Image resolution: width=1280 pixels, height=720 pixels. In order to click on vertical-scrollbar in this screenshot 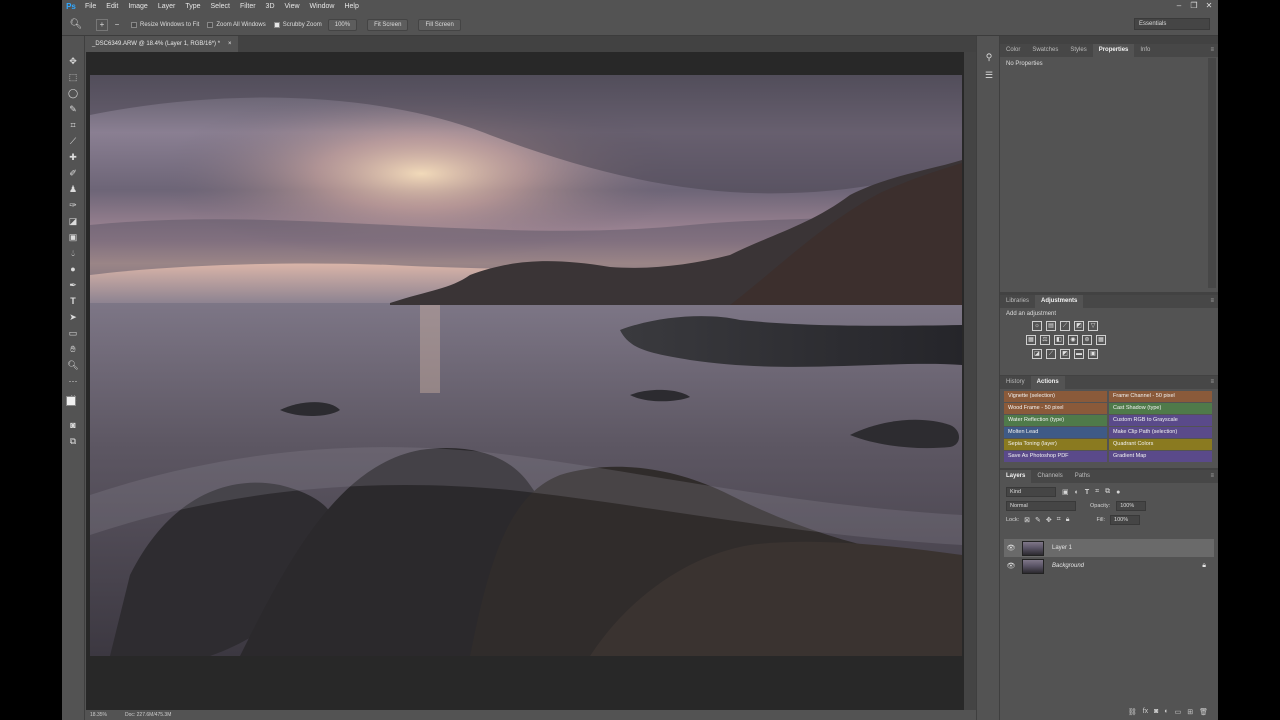, I will do `click(970, 381)`.